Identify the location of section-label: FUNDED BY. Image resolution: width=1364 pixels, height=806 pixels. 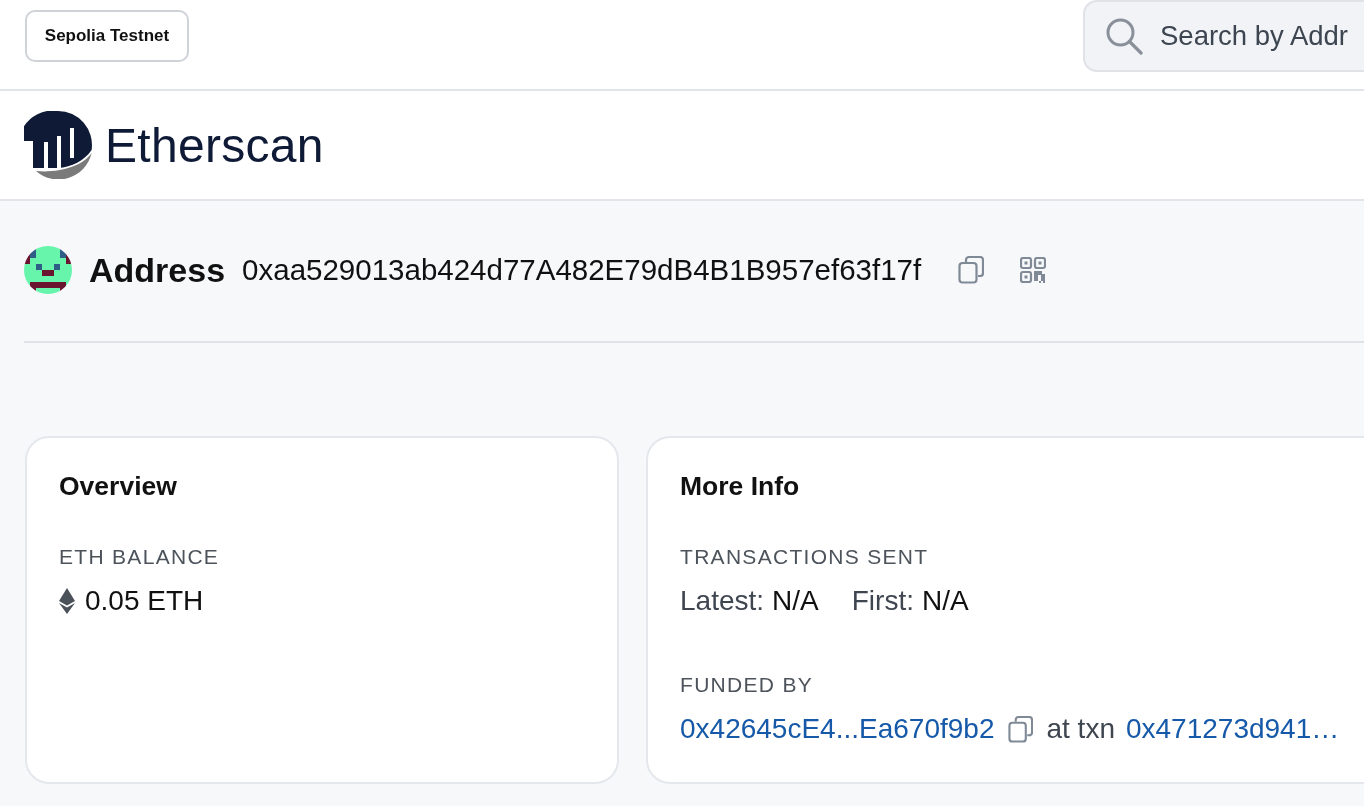
(747, 685).